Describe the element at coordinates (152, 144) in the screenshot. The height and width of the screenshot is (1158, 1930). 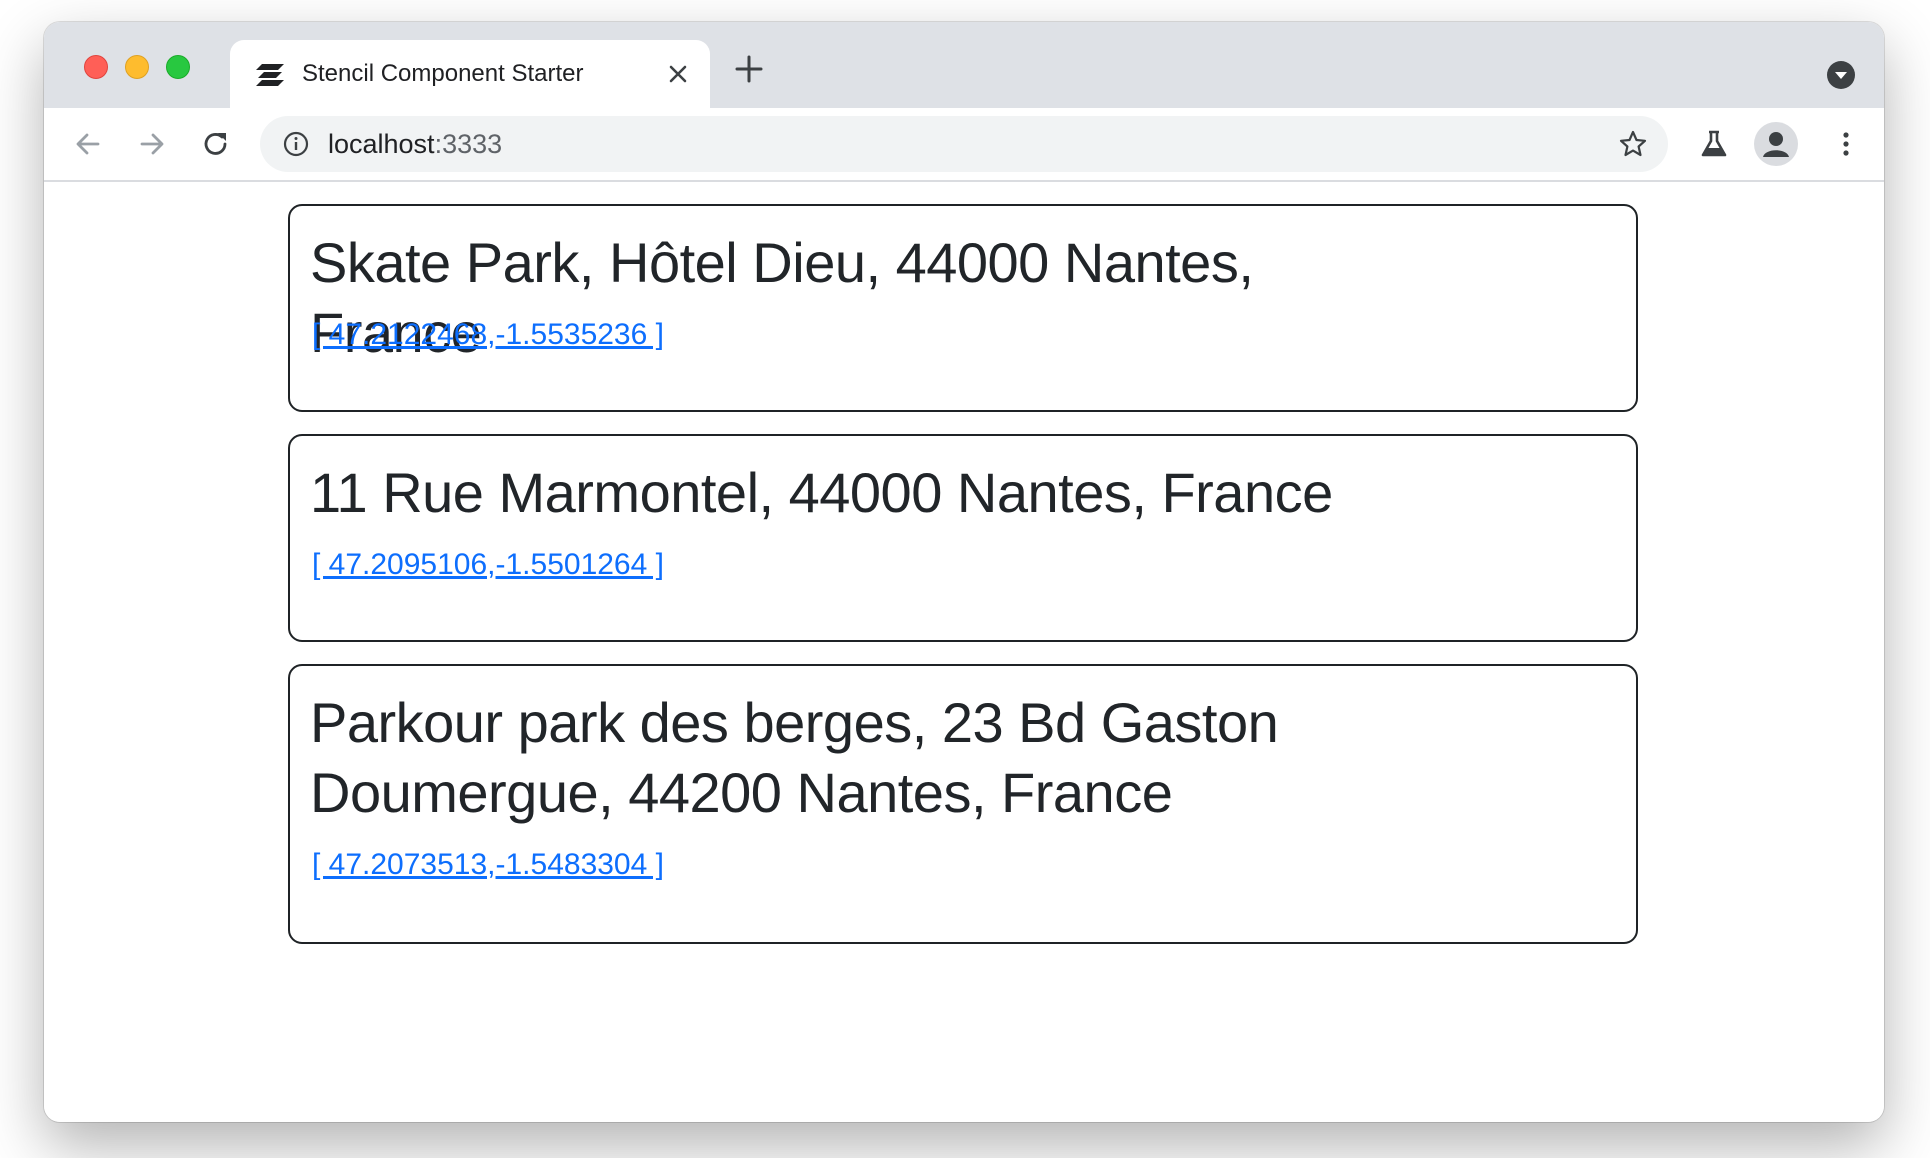
I see `arrow-right-icon` at that location.